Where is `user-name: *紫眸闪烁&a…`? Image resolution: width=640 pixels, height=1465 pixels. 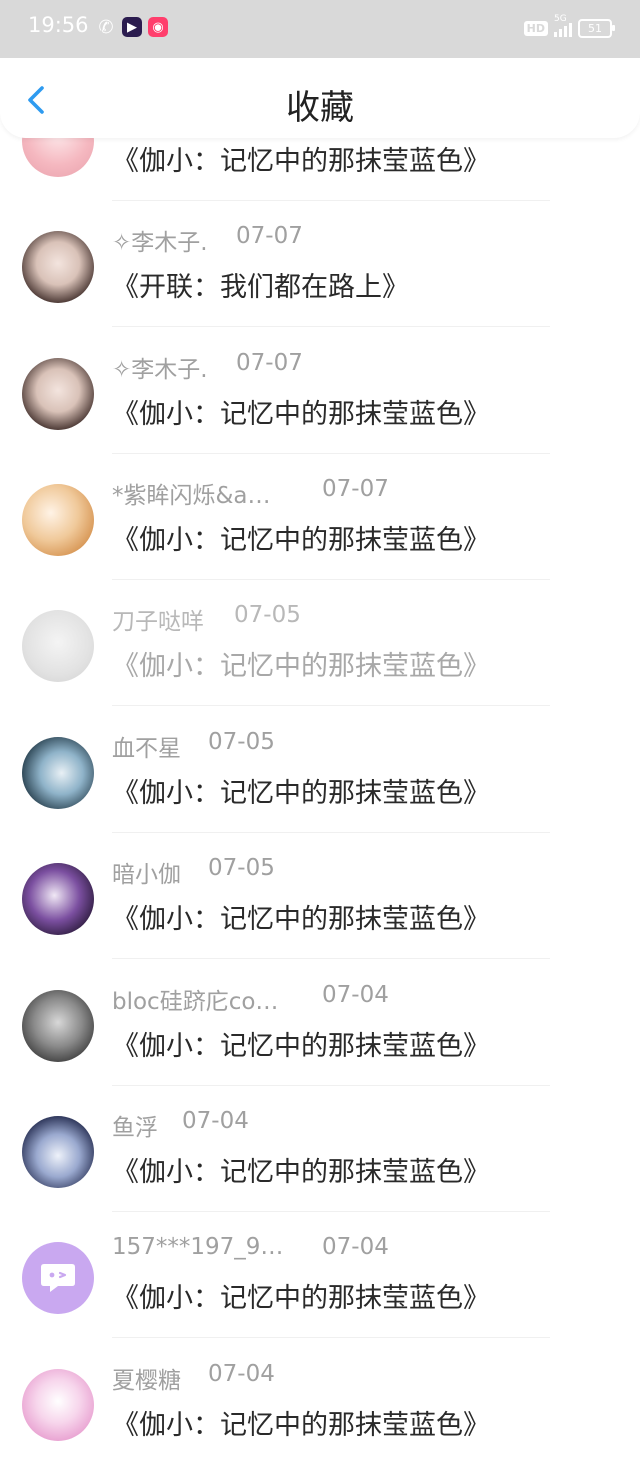 user-name: *紫眸闪烁&a… is located at coordinates (191, 496).